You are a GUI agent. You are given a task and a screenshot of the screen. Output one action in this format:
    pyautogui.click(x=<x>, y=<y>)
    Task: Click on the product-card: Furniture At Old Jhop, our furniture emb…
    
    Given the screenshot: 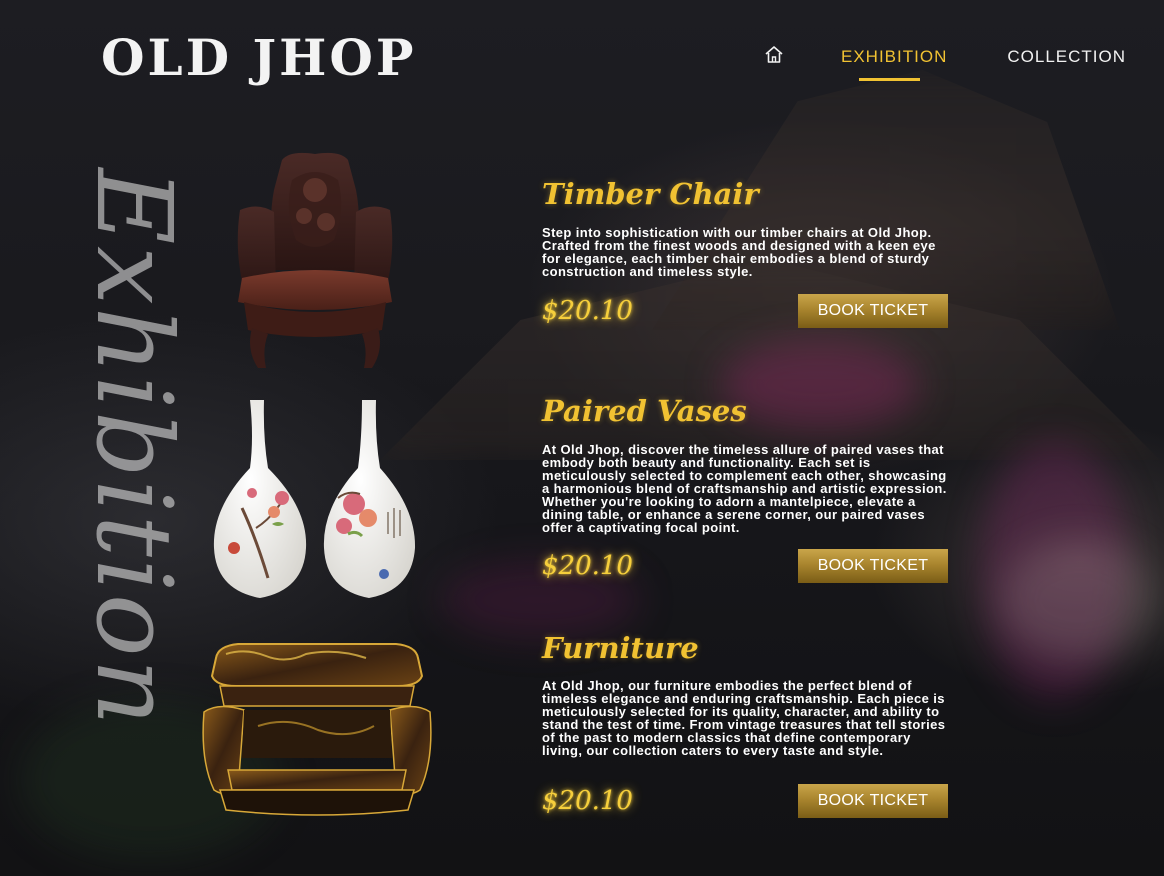 What is the action you would take?
    pyautogui.click(x=745, y=724)
    